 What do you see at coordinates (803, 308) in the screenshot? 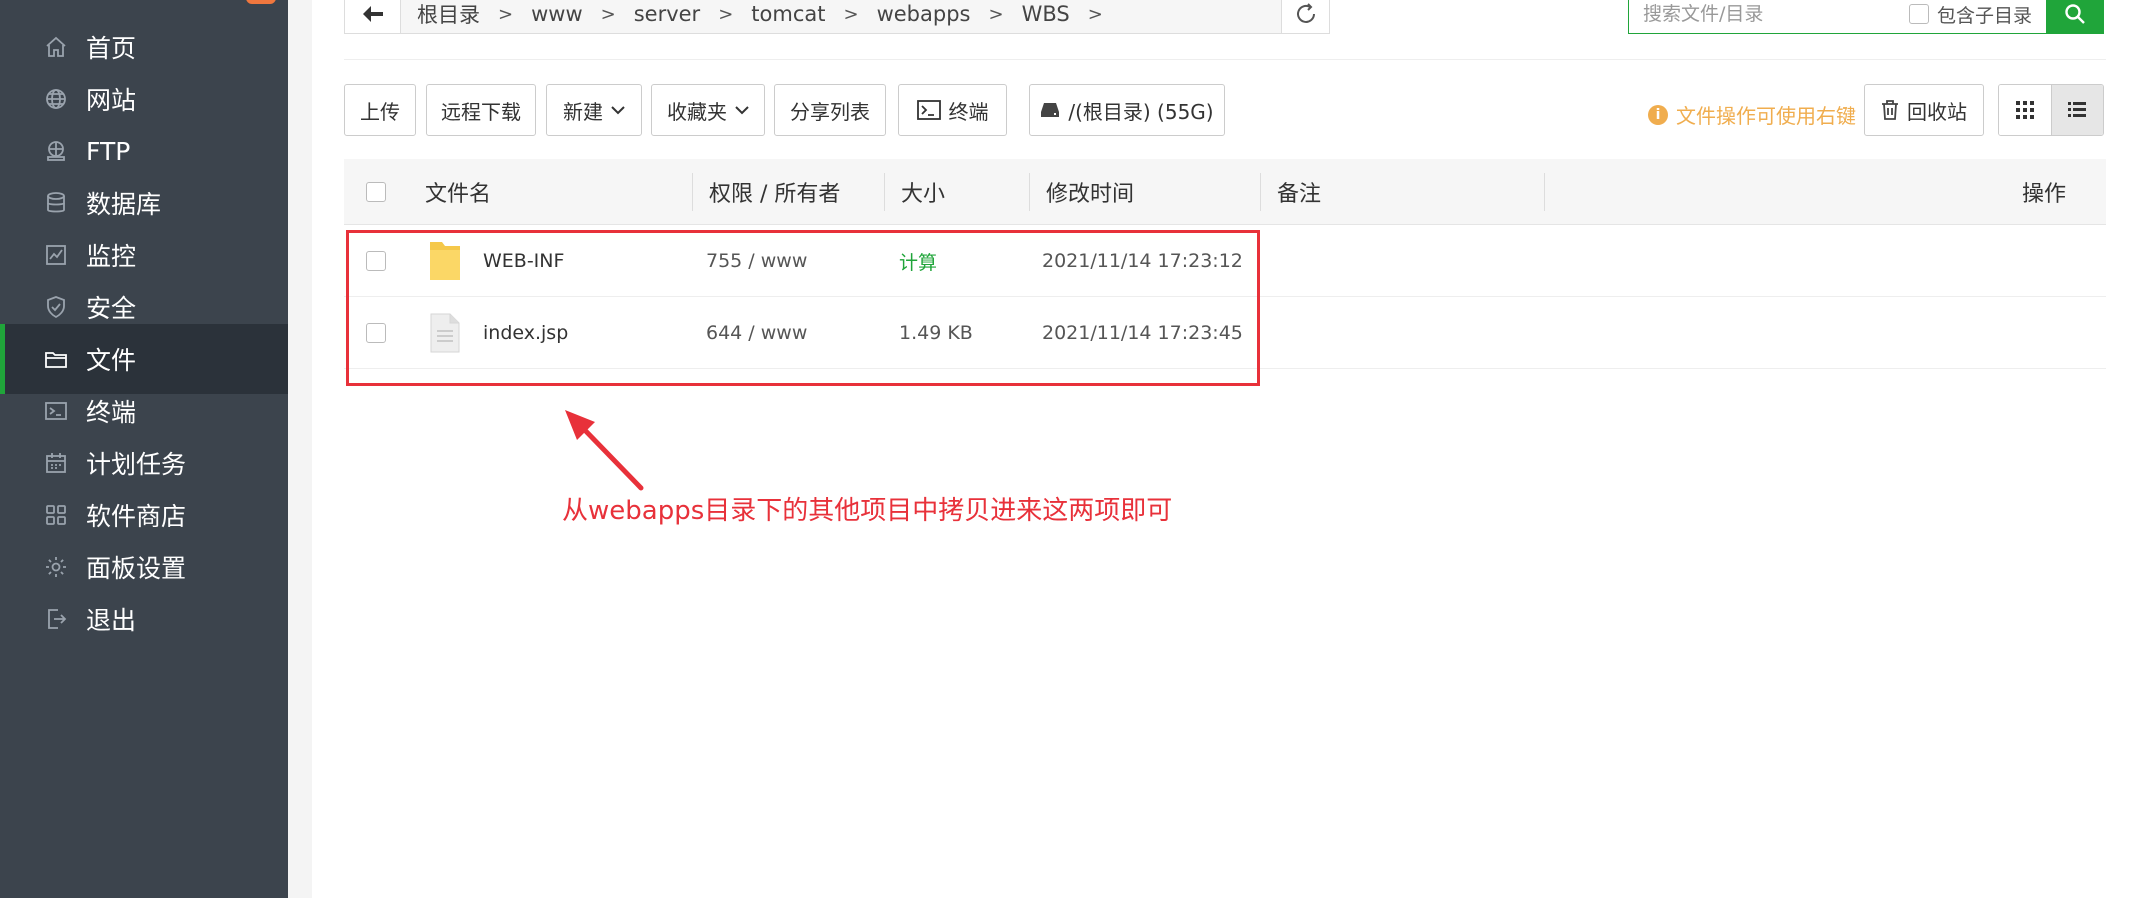
I see `annotation-highlight-box` at bounding box center [803, 308].